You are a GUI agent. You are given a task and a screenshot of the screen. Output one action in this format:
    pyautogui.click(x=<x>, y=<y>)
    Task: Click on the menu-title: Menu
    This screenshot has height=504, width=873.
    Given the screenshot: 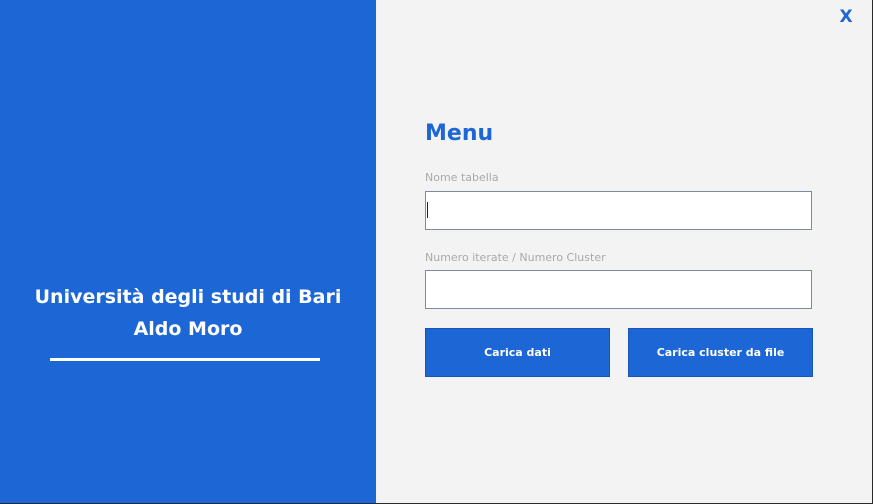 What is the action you would take?
    pyautogui.click(x=459, y=133)
    